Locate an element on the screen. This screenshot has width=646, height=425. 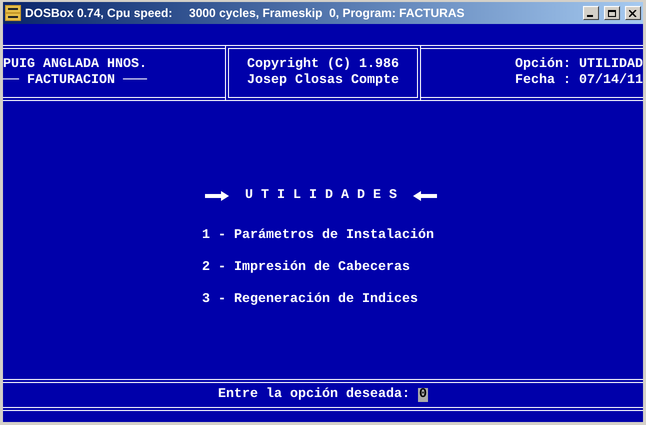
window-title: DOSBox 0.74, Cpu speed: 3000 cycles, Frameskip 0, Program: FACTURAS is located at coordinates (245, 13).